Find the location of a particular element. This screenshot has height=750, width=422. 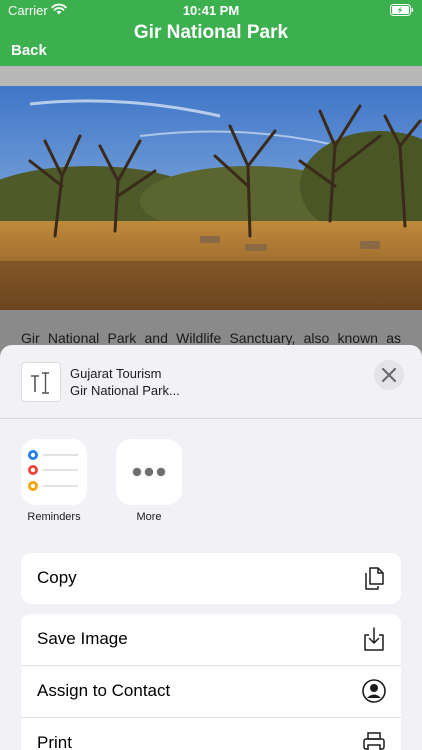

copy-icon is located at coordinates (374, 578).